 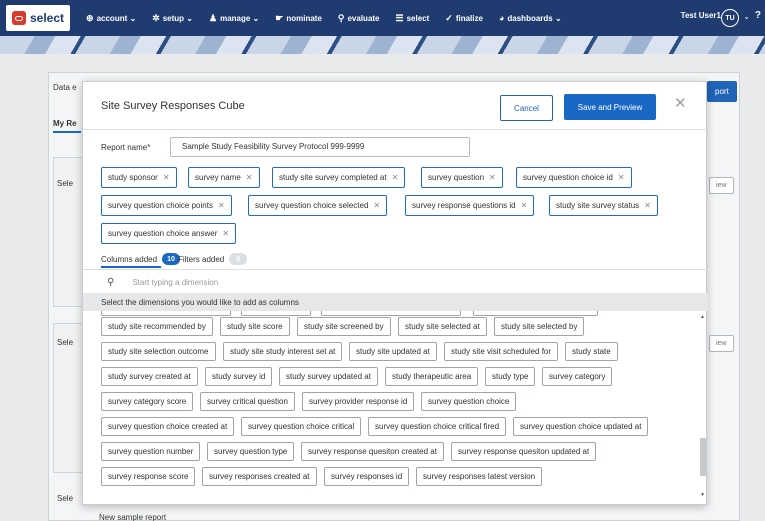 What do you see at coordinates (65, 123) in the screenshot?
I see `bg-tab-my: My Re` at bounding box center [65, 123].